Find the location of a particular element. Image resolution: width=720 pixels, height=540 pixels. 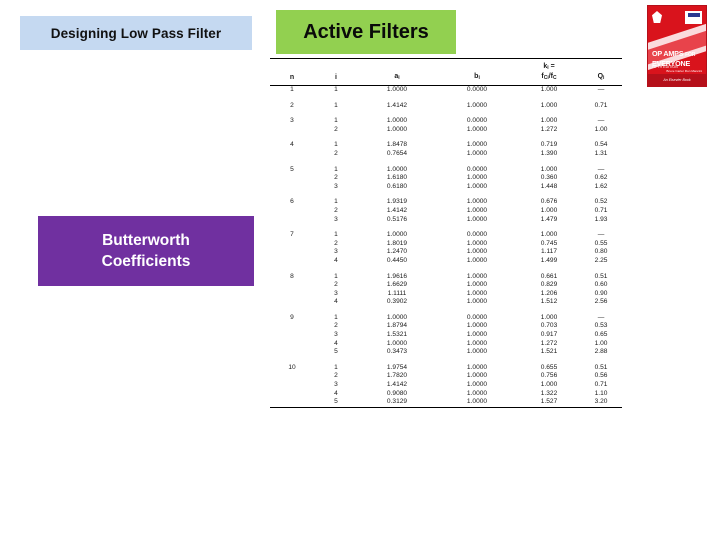

table-row: 3 1.1111 1.0000 1.206 0.90 is located at coordinates (446, 294).